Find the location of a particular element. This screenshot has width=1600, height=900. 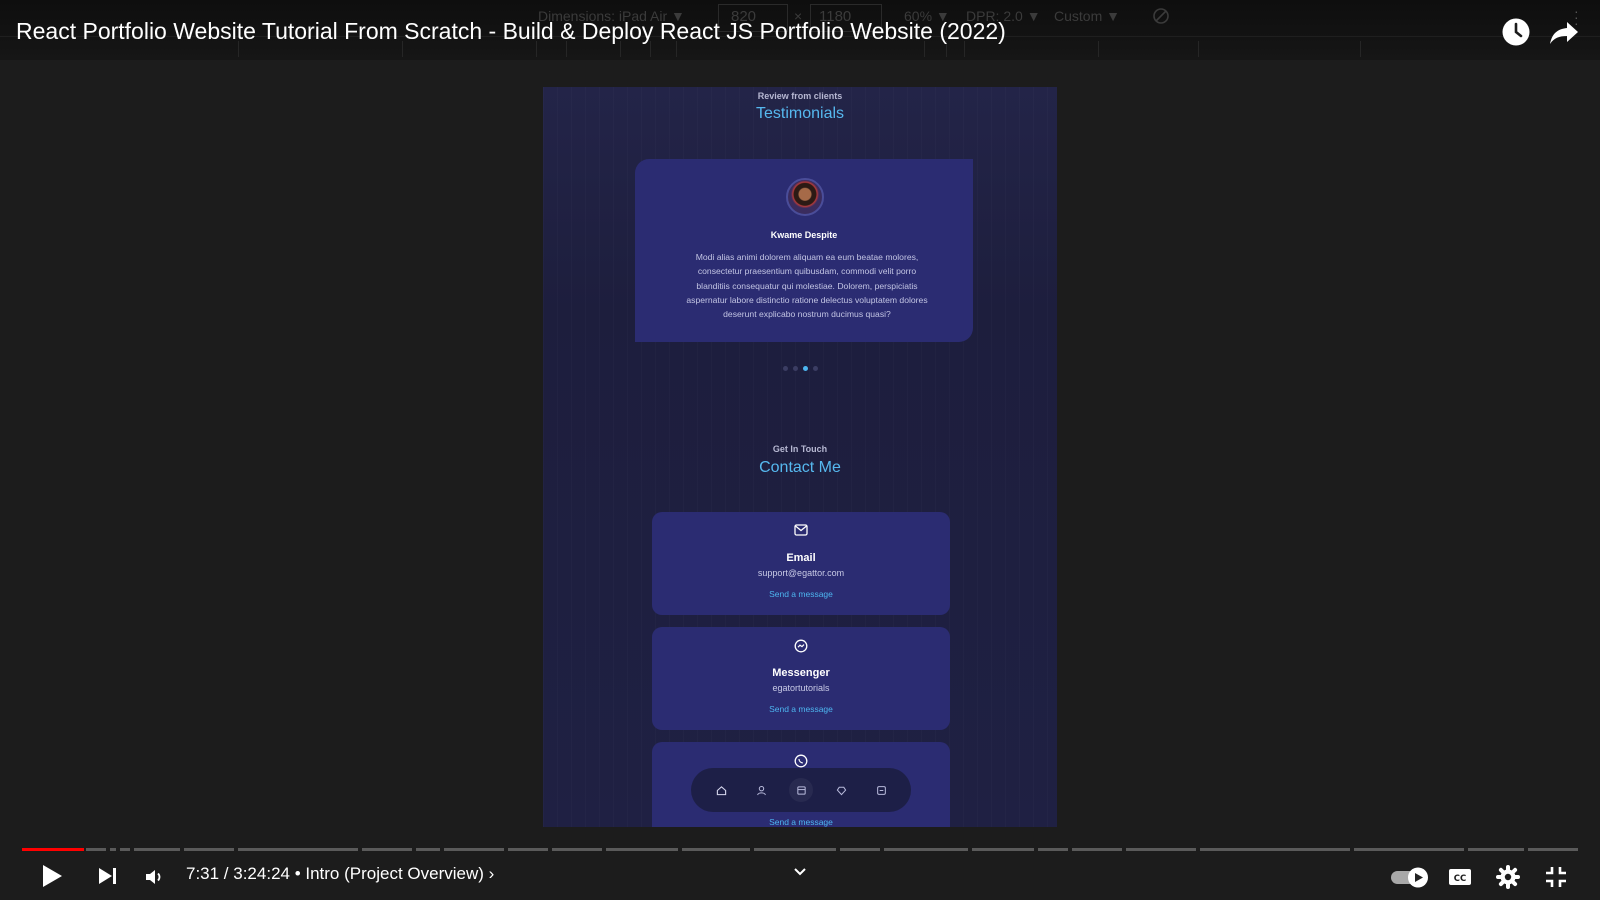

svg-text: CC is located at coordinates (1460, 879).